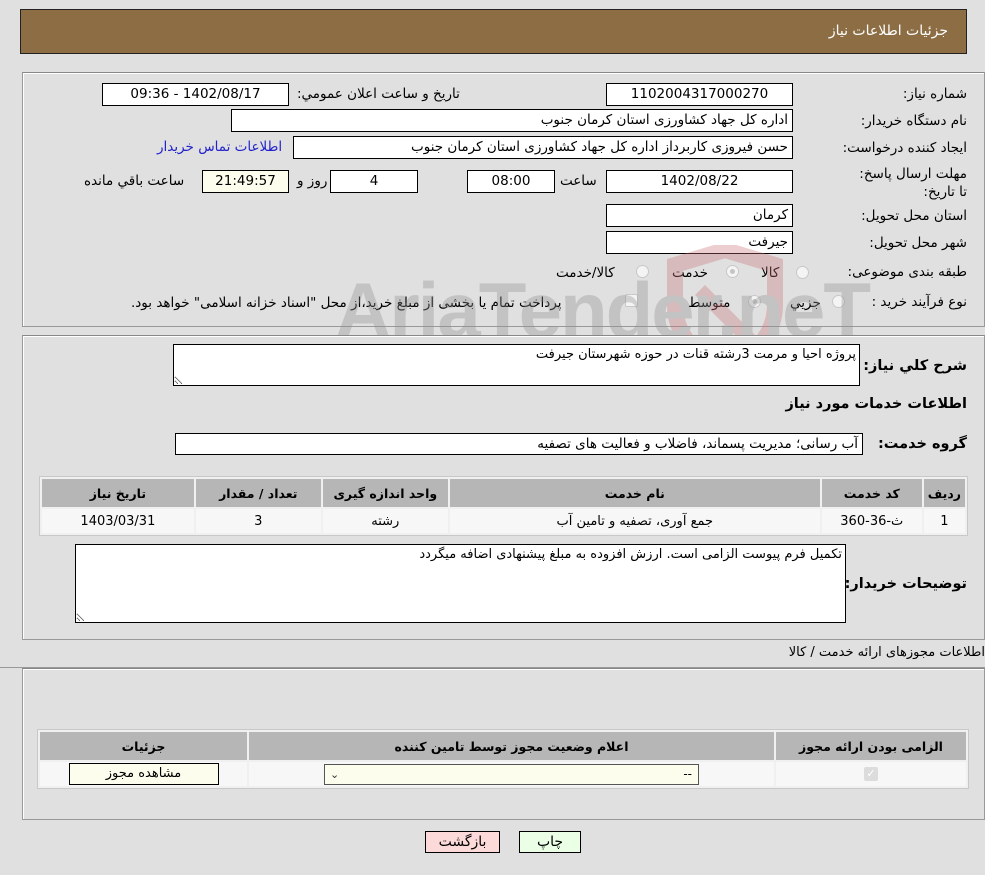 This screenshot has width=985, height=875. What do you see at coordinates (493, 31) in the screenshot?
I see `page-title-bar: جزئیات اطلاعات نیاز` at bounding box center [493, 31].